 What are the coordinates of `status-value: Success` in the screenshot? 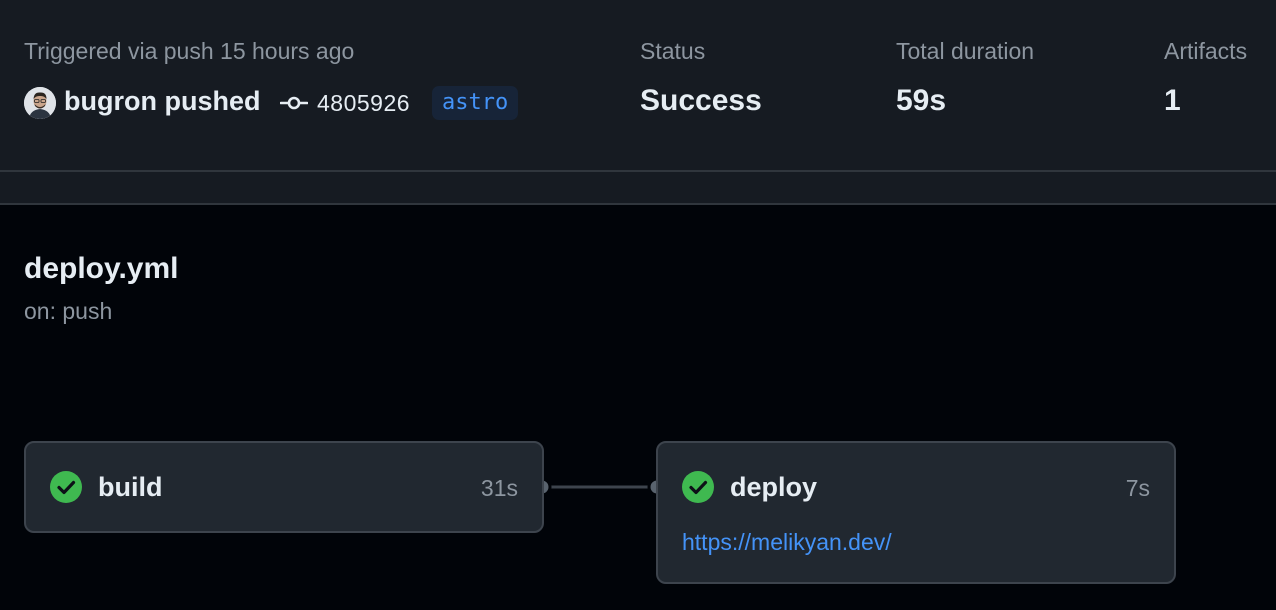 It's located at (701, 100).